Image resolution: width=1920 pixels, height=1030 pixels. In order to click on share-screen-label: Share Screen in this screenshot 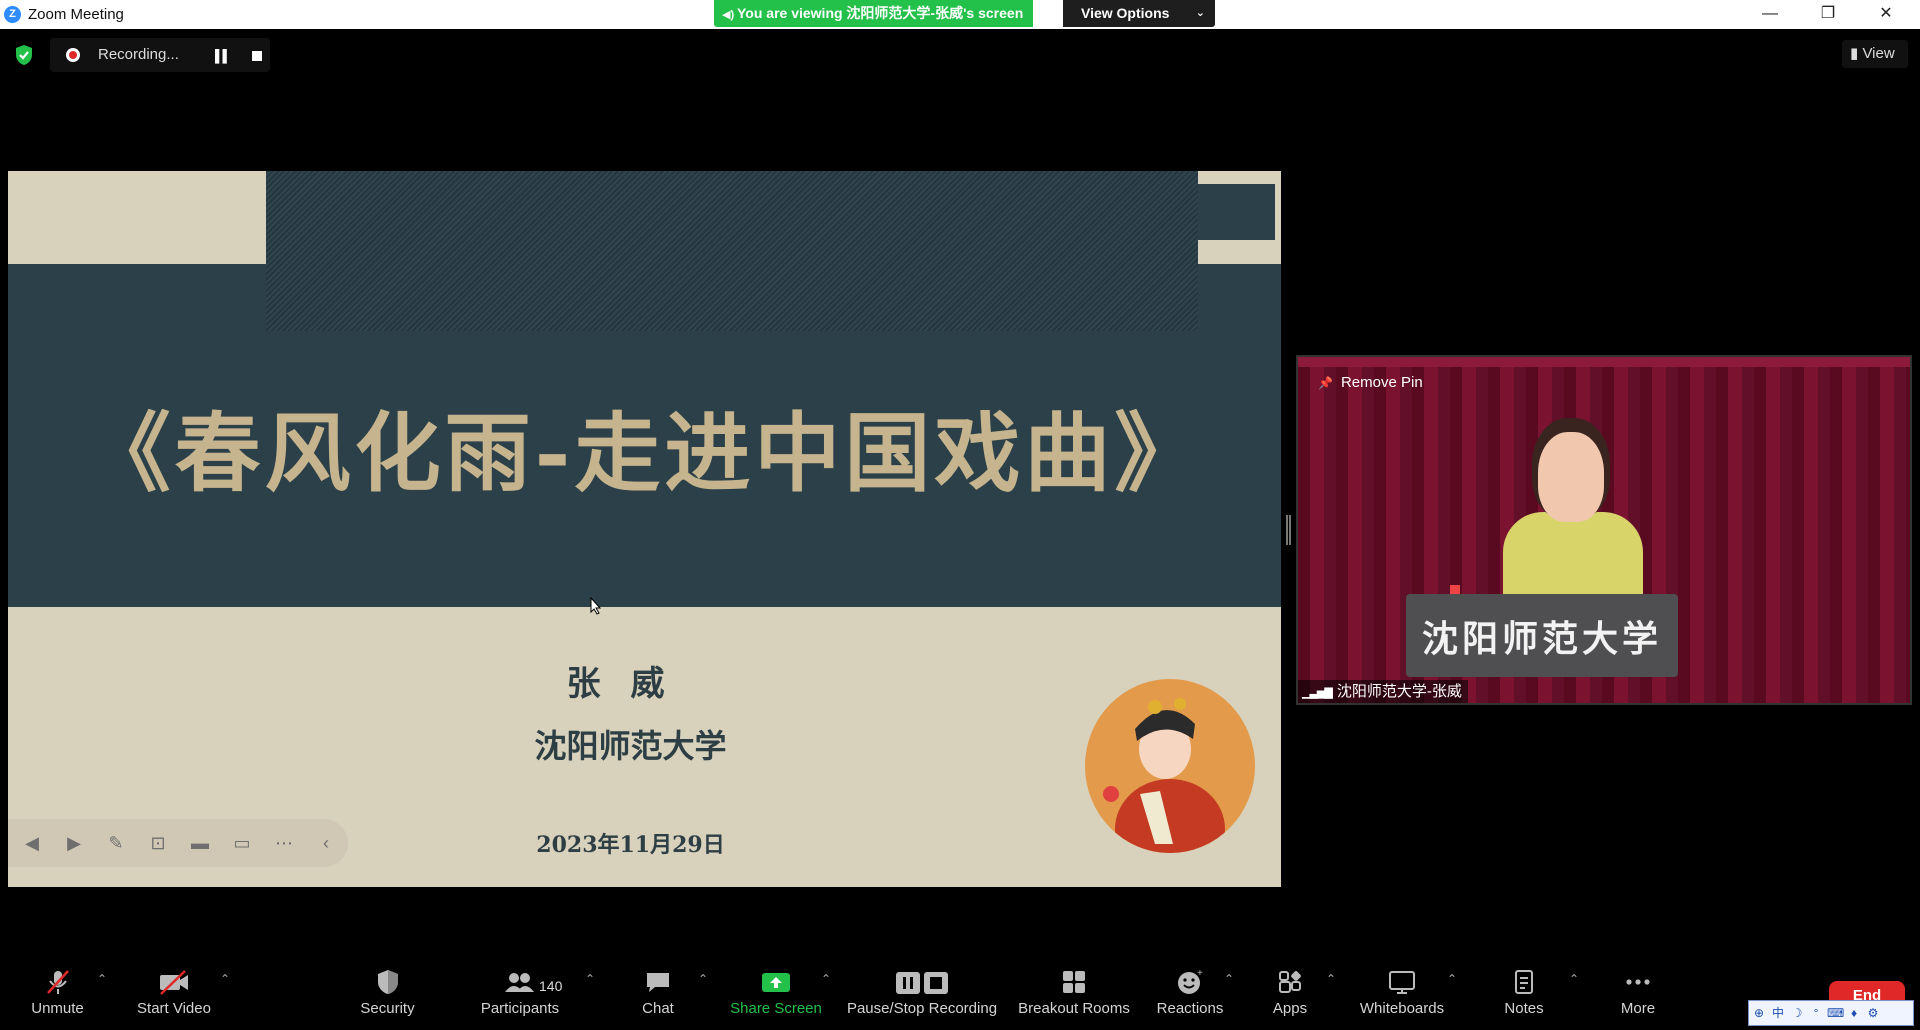, I will do `click(776, 1008)`.